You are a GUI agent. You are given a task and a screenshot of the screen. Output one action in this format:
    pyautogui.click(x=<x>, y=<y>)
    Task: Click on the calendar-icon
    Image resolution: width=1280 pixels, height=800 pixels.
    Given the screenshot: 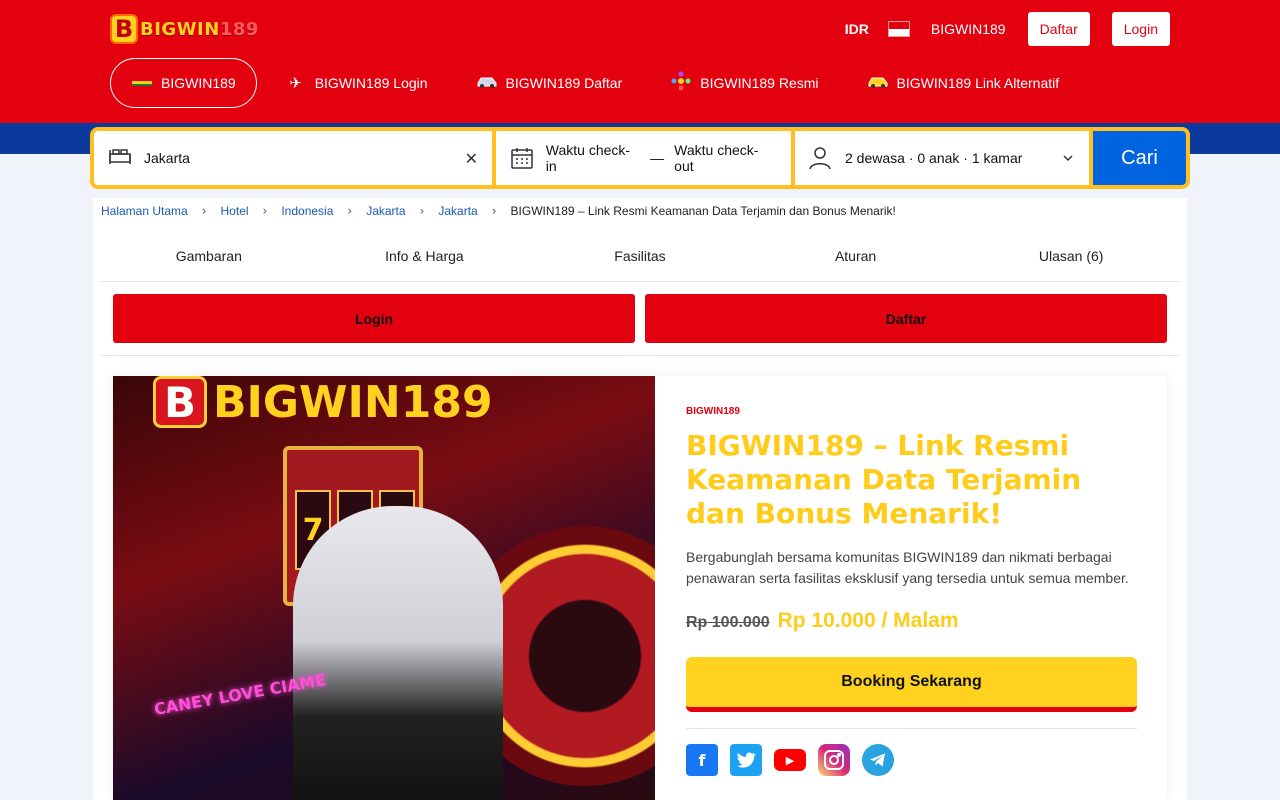 What is the action you would take?
    pyautogui.click(x=523, y=158)
    